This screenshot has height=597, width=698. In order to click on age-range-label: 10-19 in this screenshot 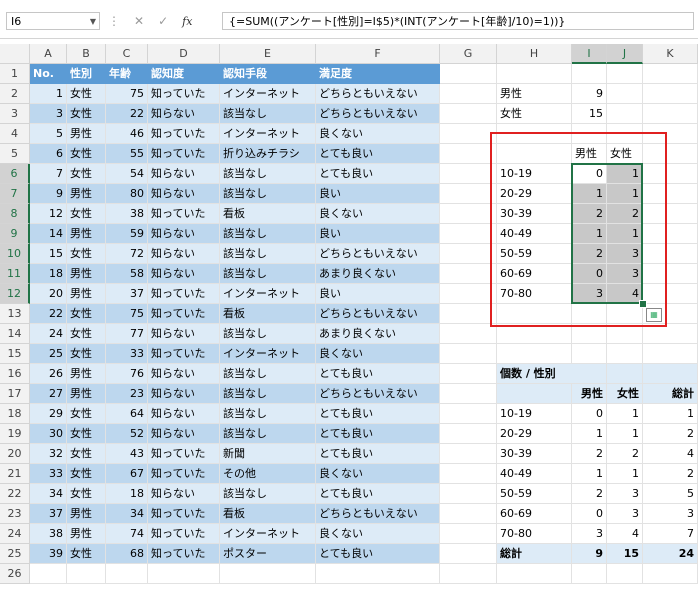, I will do `click(534, 174)`.